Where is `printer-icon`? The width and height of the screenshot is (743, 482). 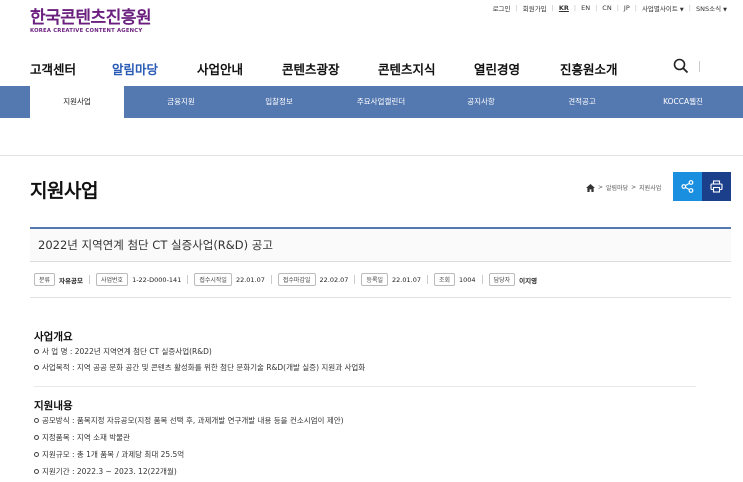 printer-icon is located at coordinates (716, 186).